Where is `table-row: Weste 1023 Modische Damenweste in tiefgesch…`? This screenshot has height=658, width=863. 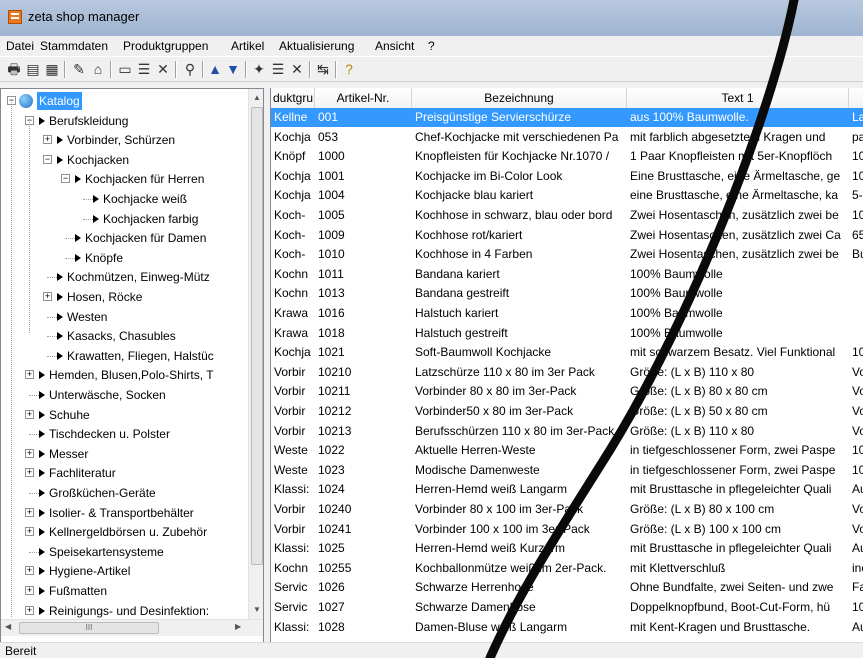 table-row: Weste 1023 Modische Damenweste in tiefgesch… is located at coordinates (567, 470).